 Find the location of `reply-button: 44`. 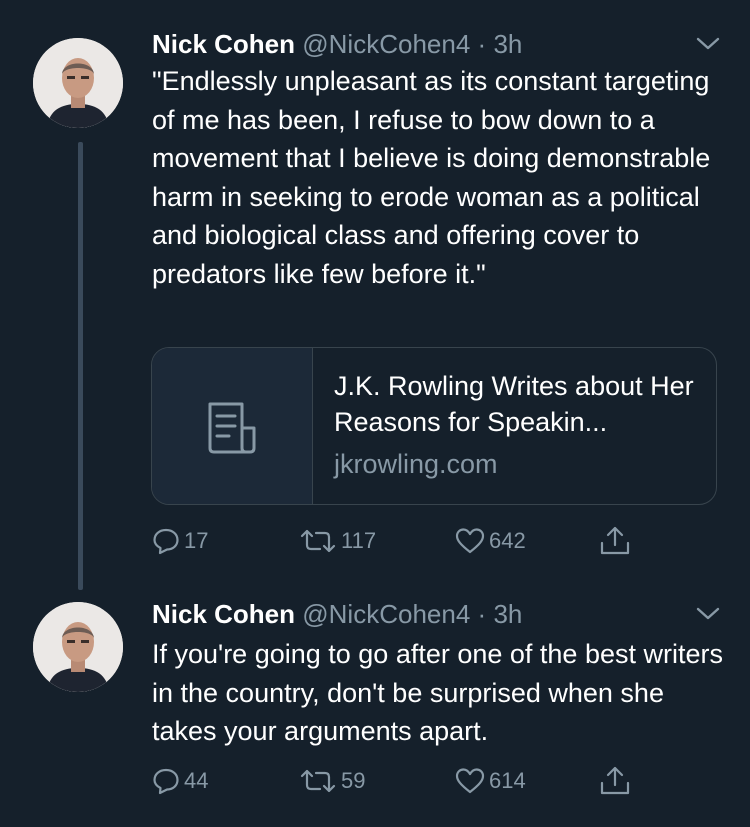

reply-button: 44 is located at coordinates (180, 781).